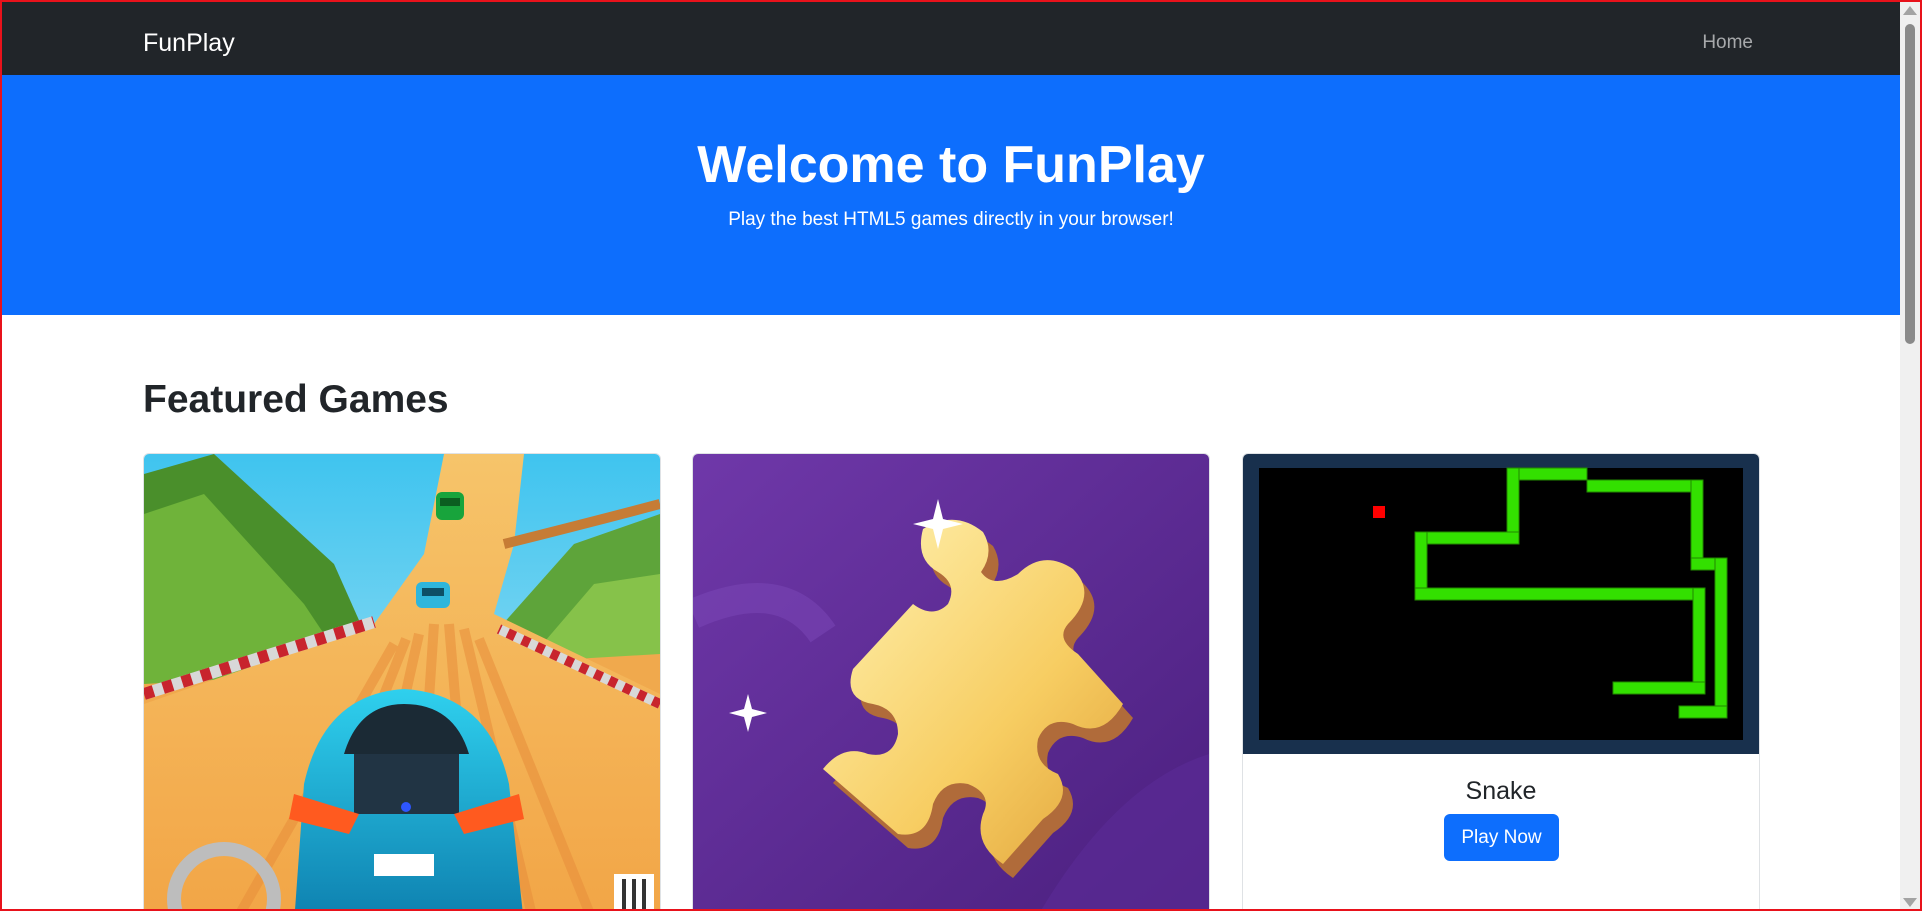  I want to click on game-card-snake: Snake Play Now, so click(1501, 681).